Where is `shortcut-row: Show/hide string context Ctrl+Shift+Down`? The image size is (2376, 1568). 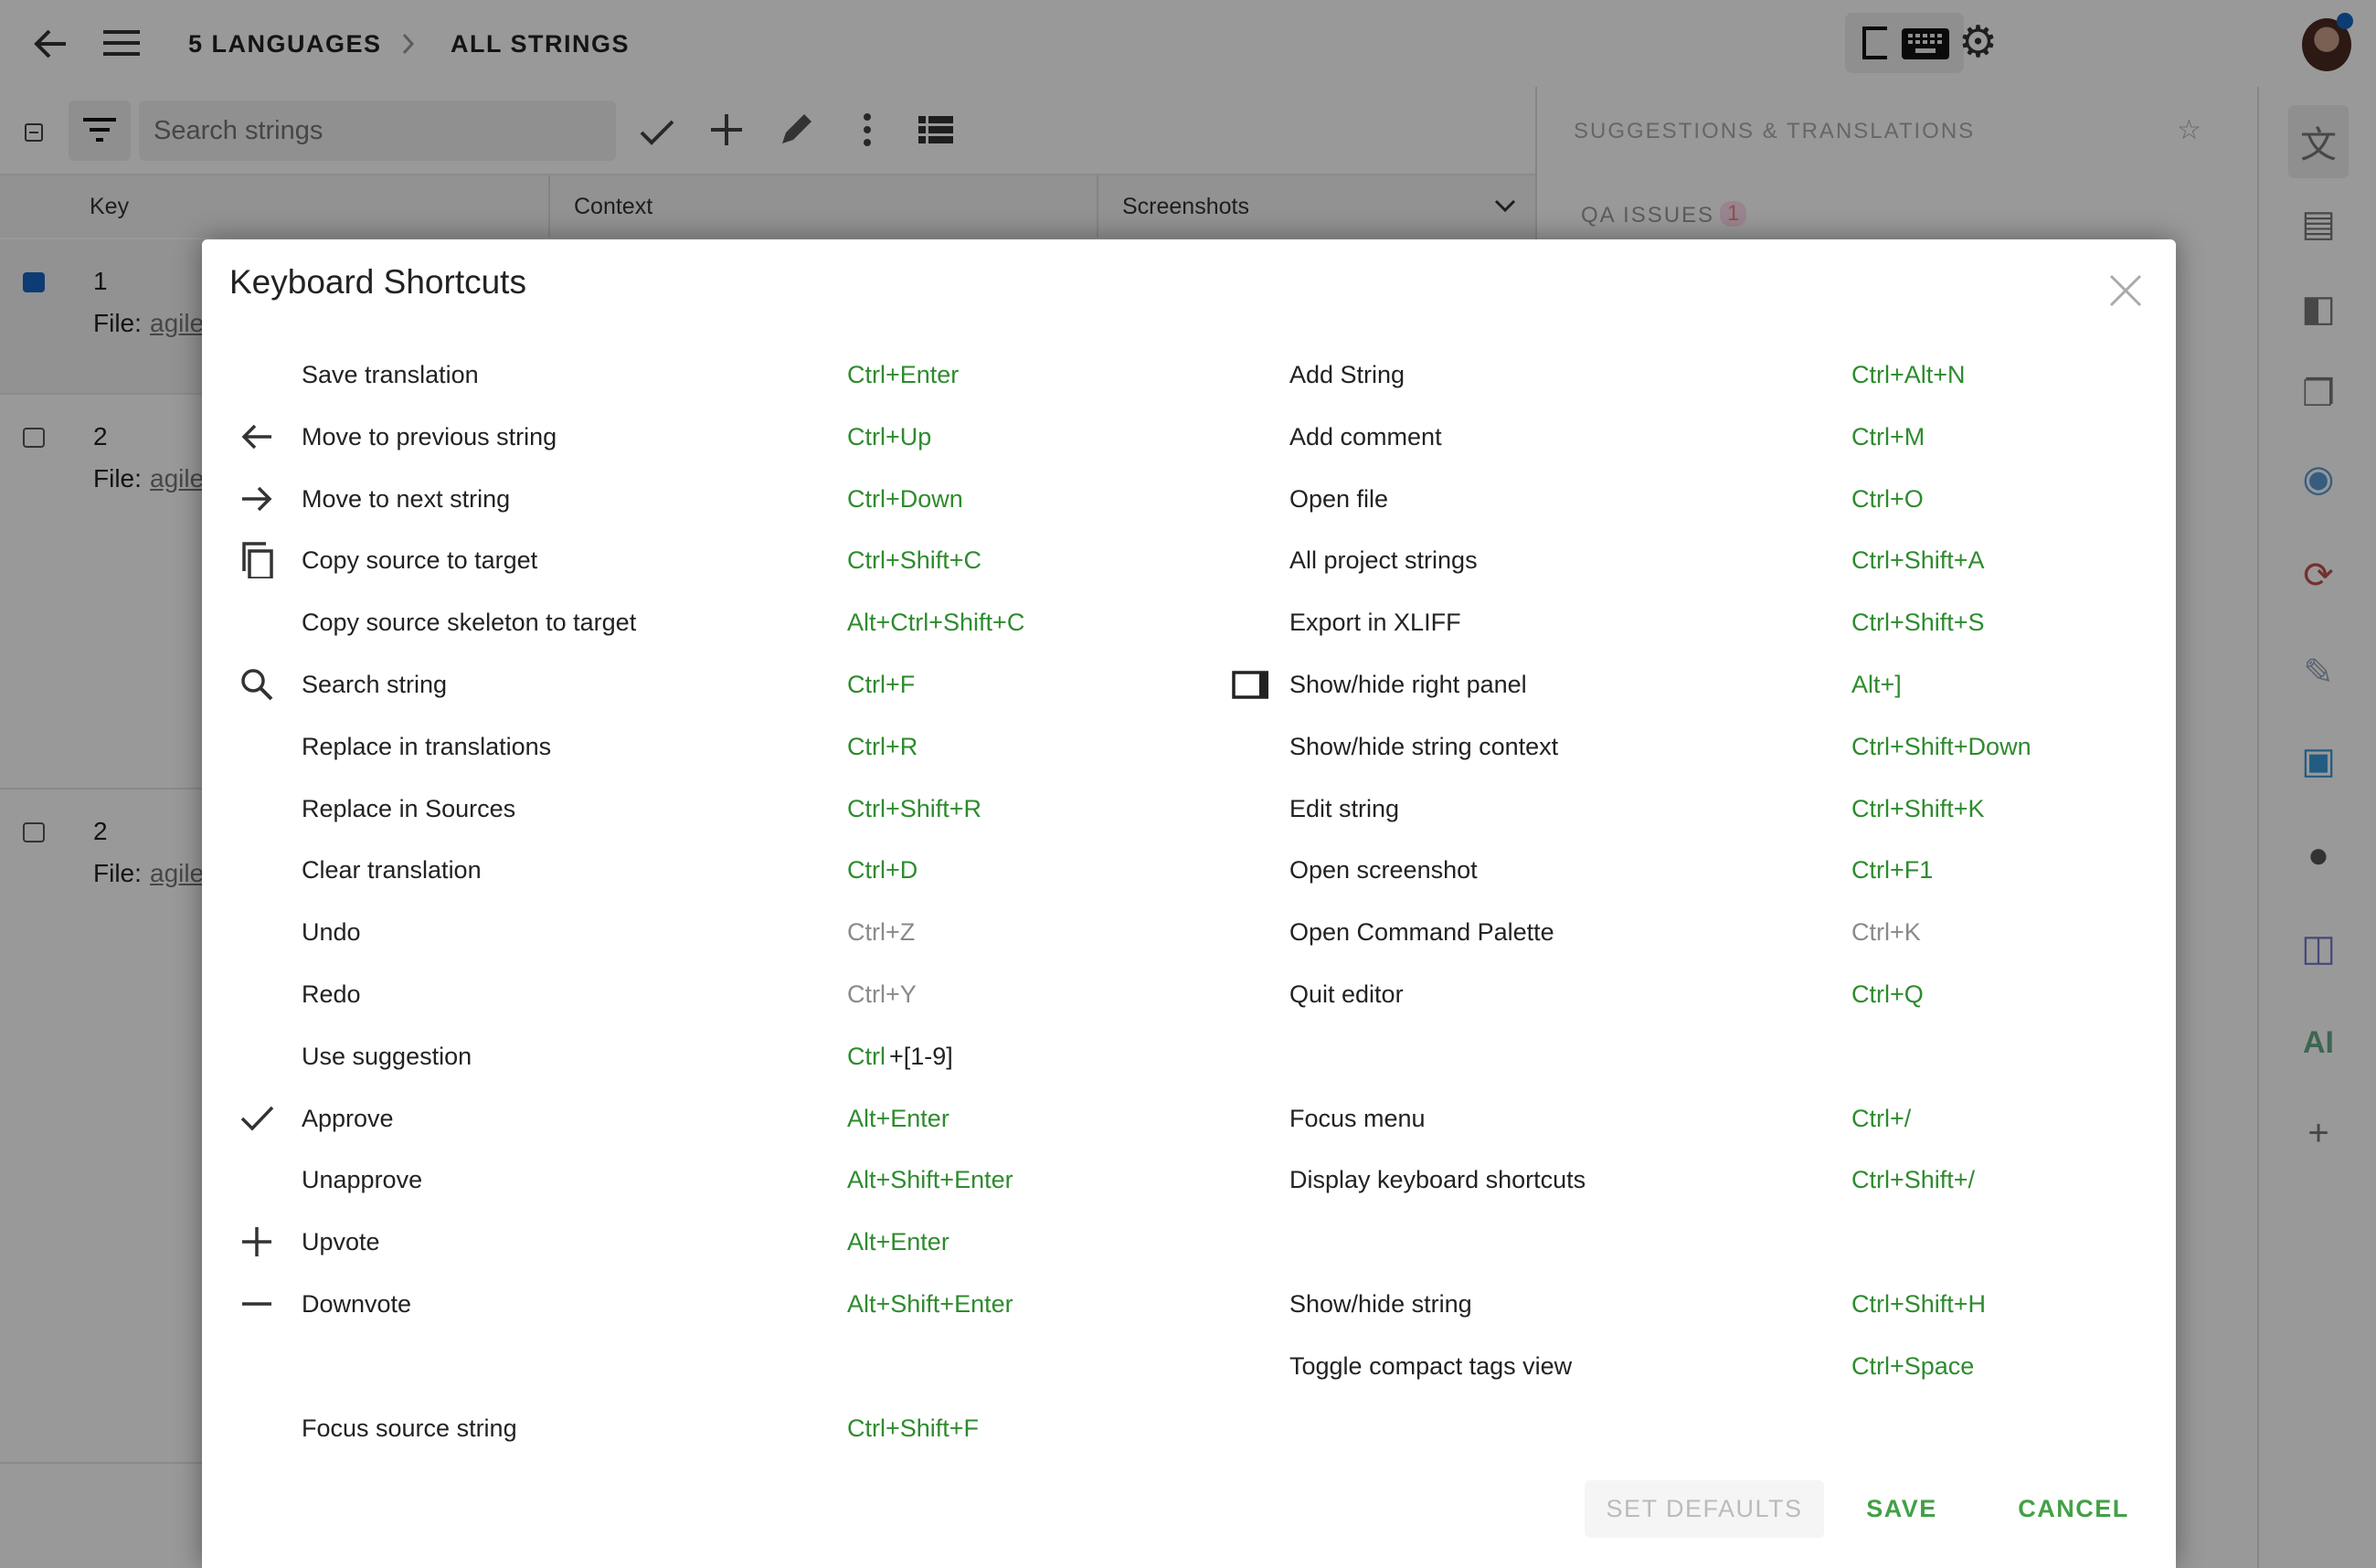 shortcut-row: Show/hide string context Ctrl+Shift+Down is located at coordinates (1189, 746).